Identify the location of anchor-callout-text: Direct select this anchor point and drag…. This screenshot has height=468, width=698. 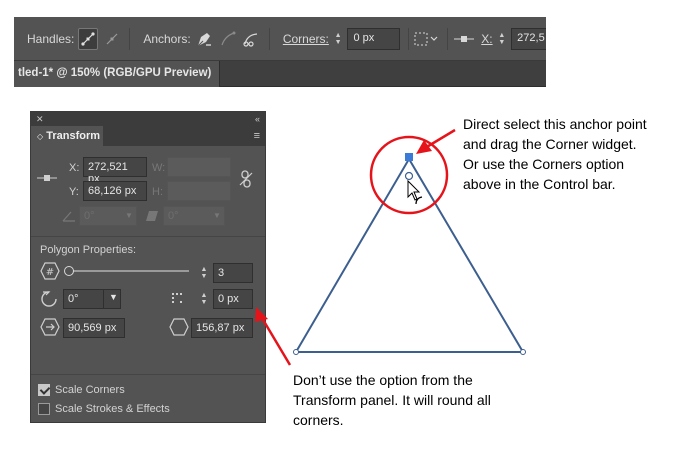
(555, 154).